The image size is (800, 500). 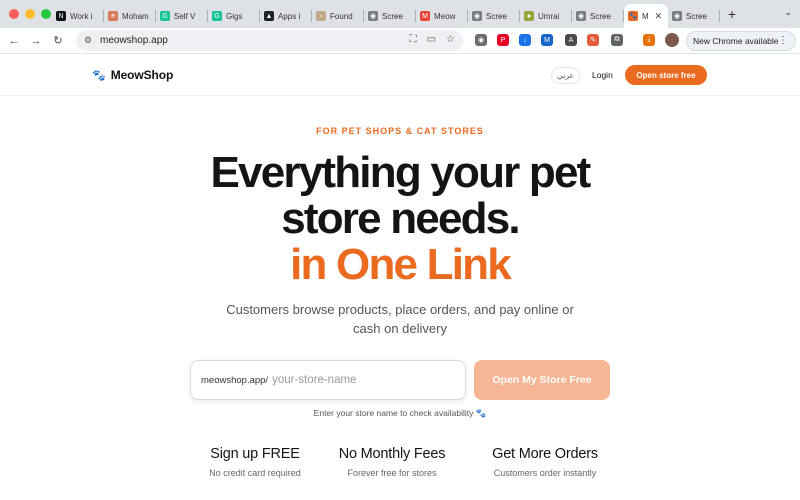 I want to click on new-tab-button: +, so click(x=732, y=14).